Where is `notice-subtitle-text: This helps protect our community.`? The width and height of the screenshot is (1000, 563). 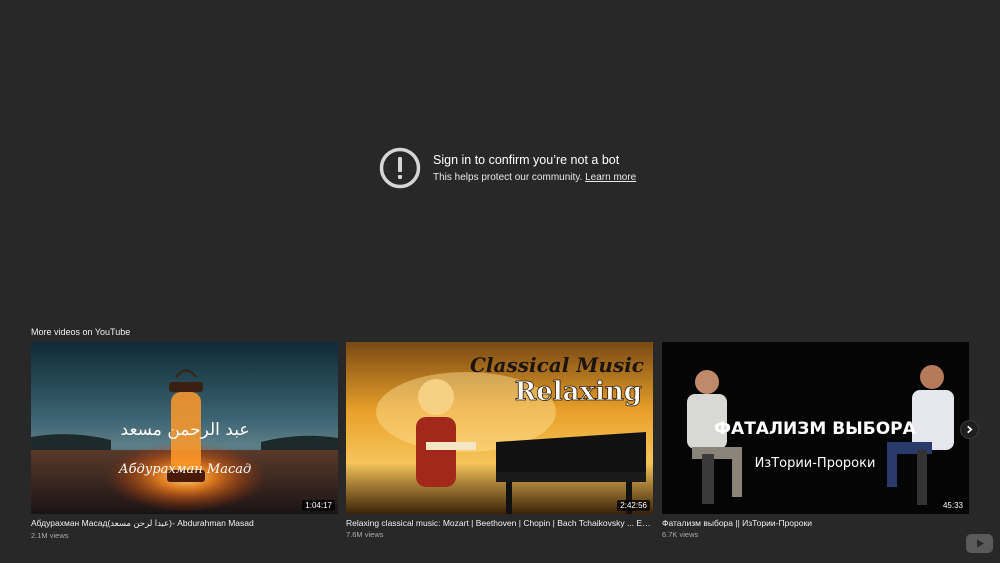 notice-subtitle-text: This helps protect our community. is located at coordinates (508, 177).